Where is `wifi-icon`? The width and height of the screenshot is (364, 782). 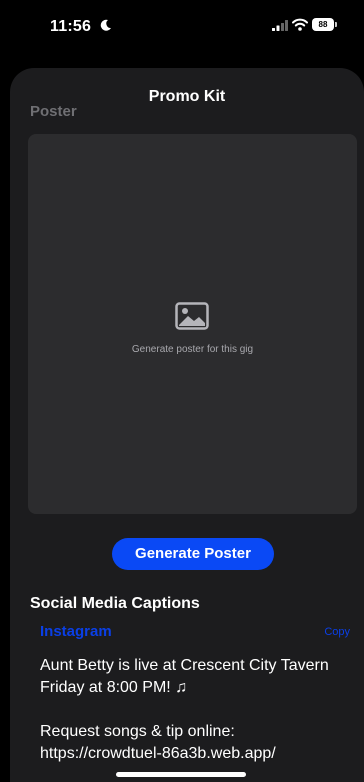
wifi-icon is located at coordinates (300, 24).